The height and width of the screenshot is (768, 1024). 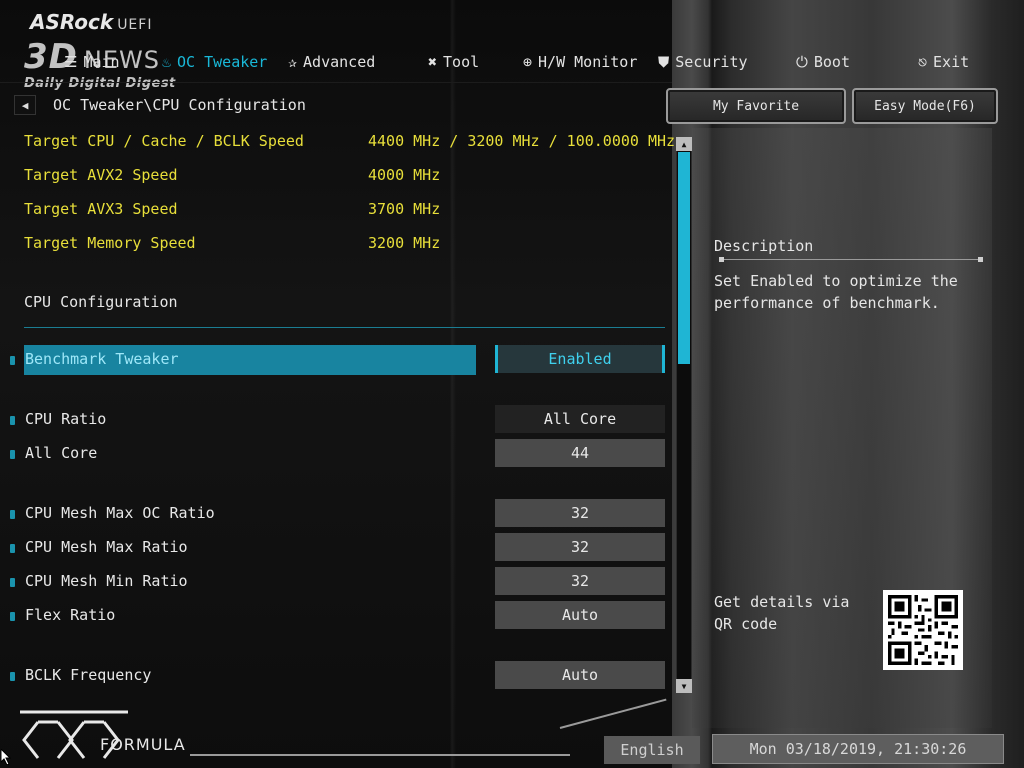 I want to click on target-value: 3700 MHz, so click(x=404, y=209).